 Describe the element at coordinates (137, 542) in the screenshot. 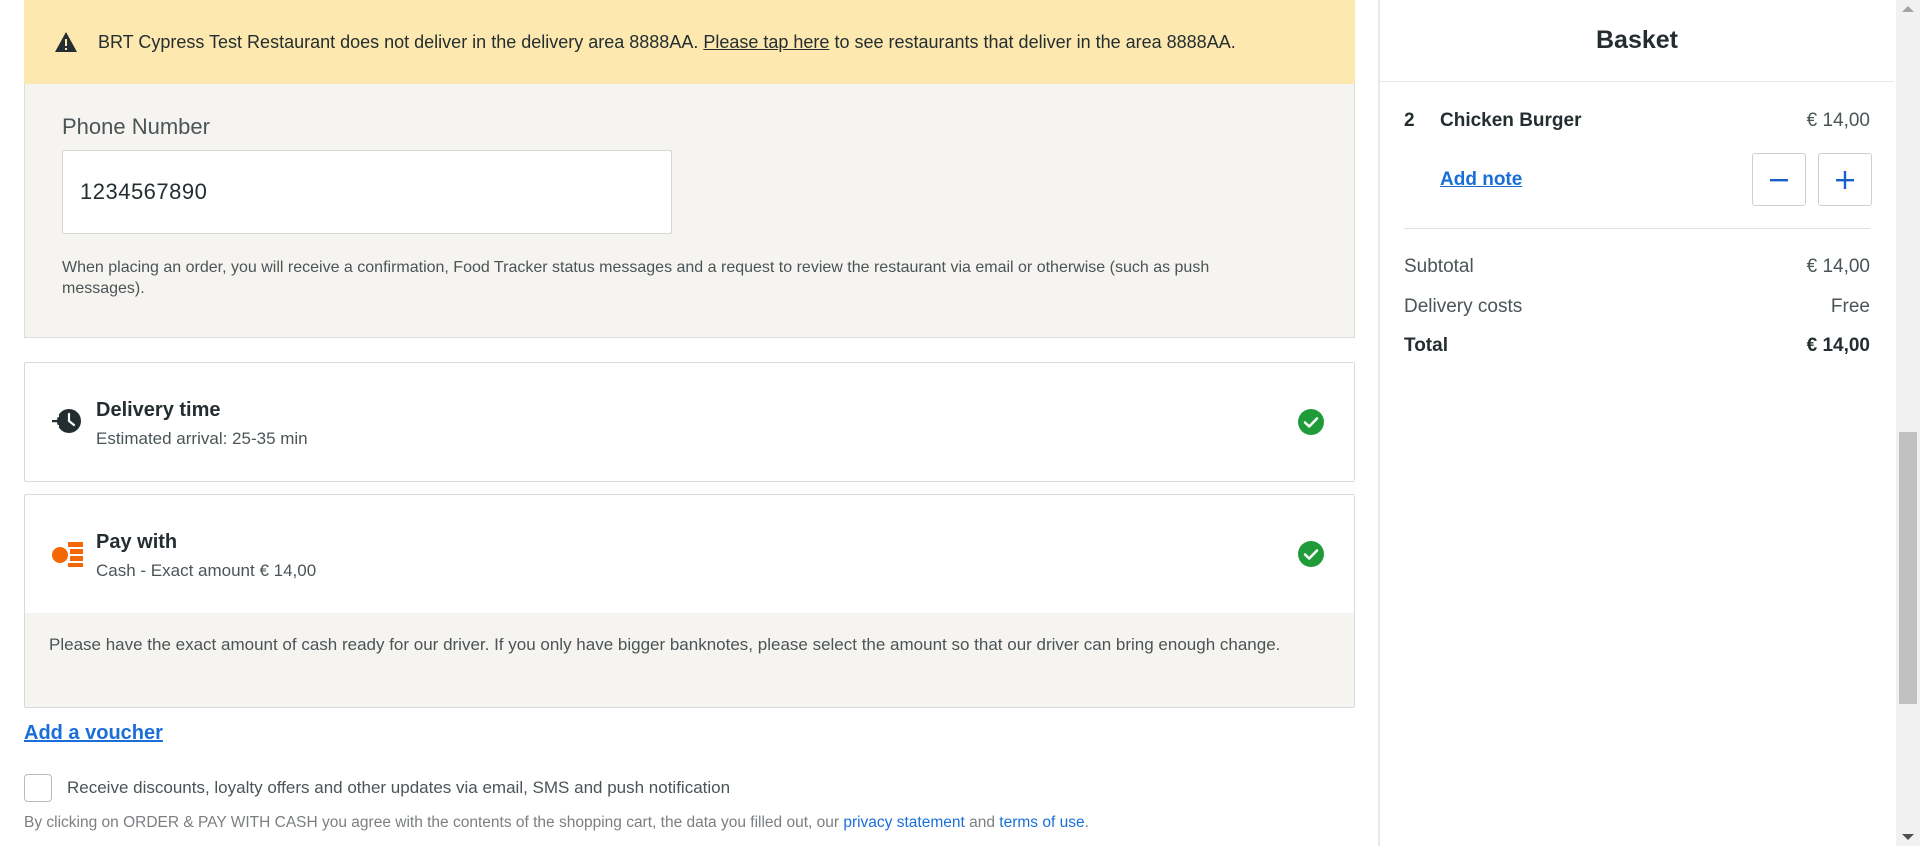

I see `pay-with-title: Pay with` at that location.